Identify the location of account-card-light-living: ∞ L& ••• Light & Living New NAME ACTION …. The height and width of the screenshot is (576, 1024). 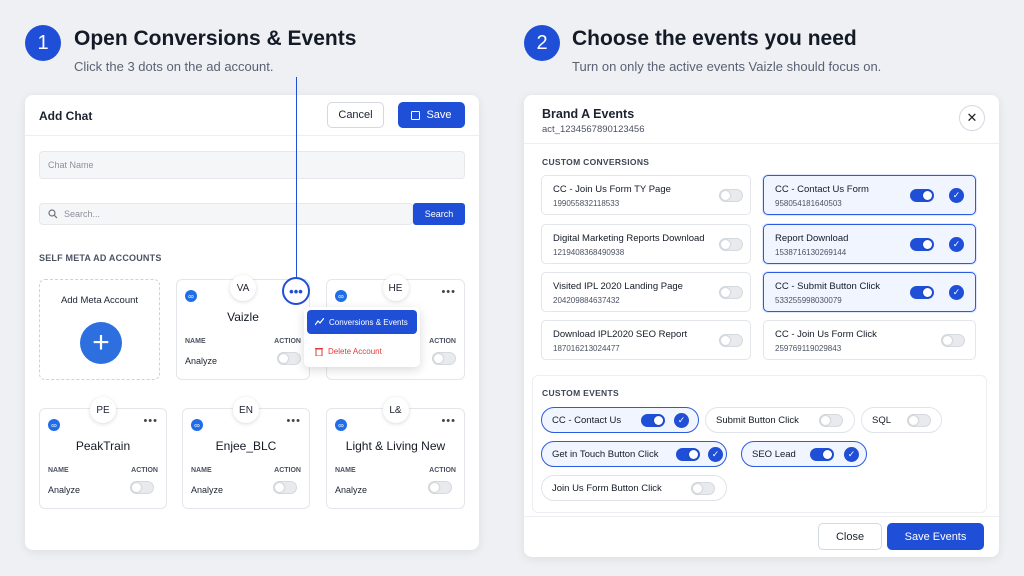
(395, 453).